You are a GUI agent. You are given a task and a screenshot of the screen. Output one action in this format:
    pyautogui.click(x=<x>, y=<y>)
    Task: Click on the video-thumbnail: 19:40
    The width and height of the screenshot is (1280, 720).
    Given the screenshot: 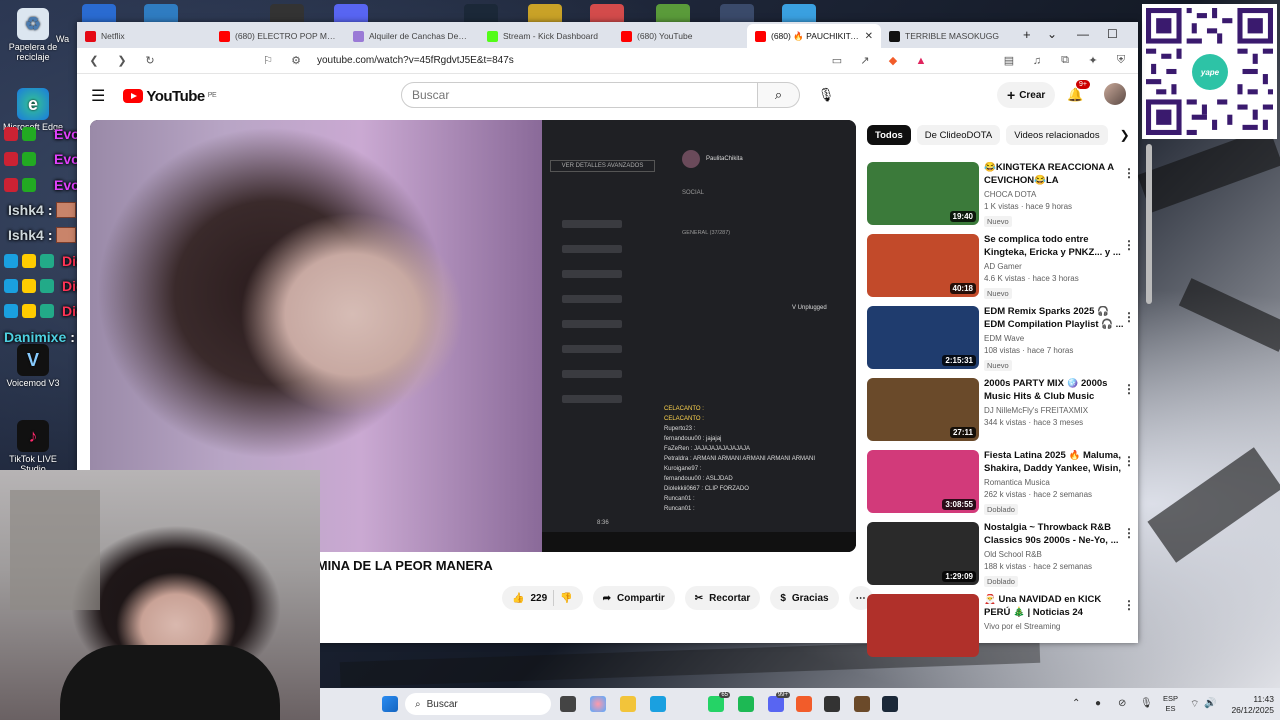 What is the action you would take?
    pyautogui.click(x=923, y=193)
    